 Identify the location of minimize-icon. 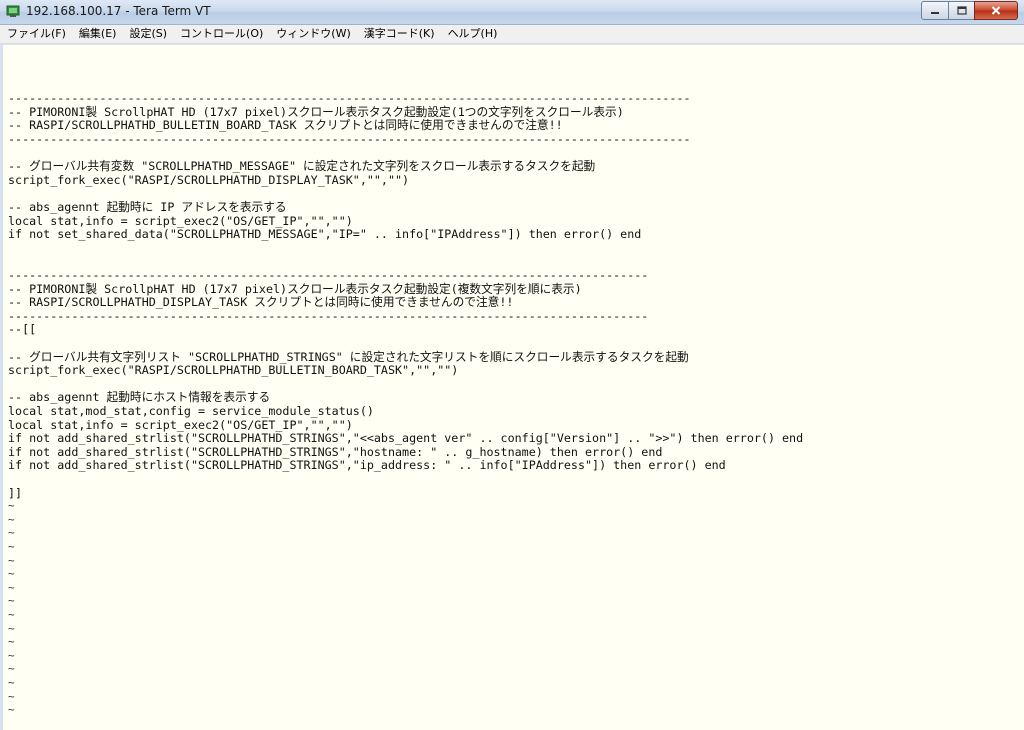
(935, 12).